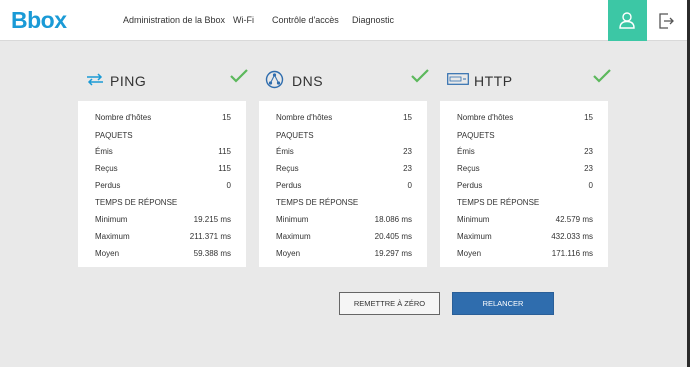 The height and width of the screenshot is (367, 690). I want to click on avg-row: Moyen 59.388 ms, so click(163, 255).